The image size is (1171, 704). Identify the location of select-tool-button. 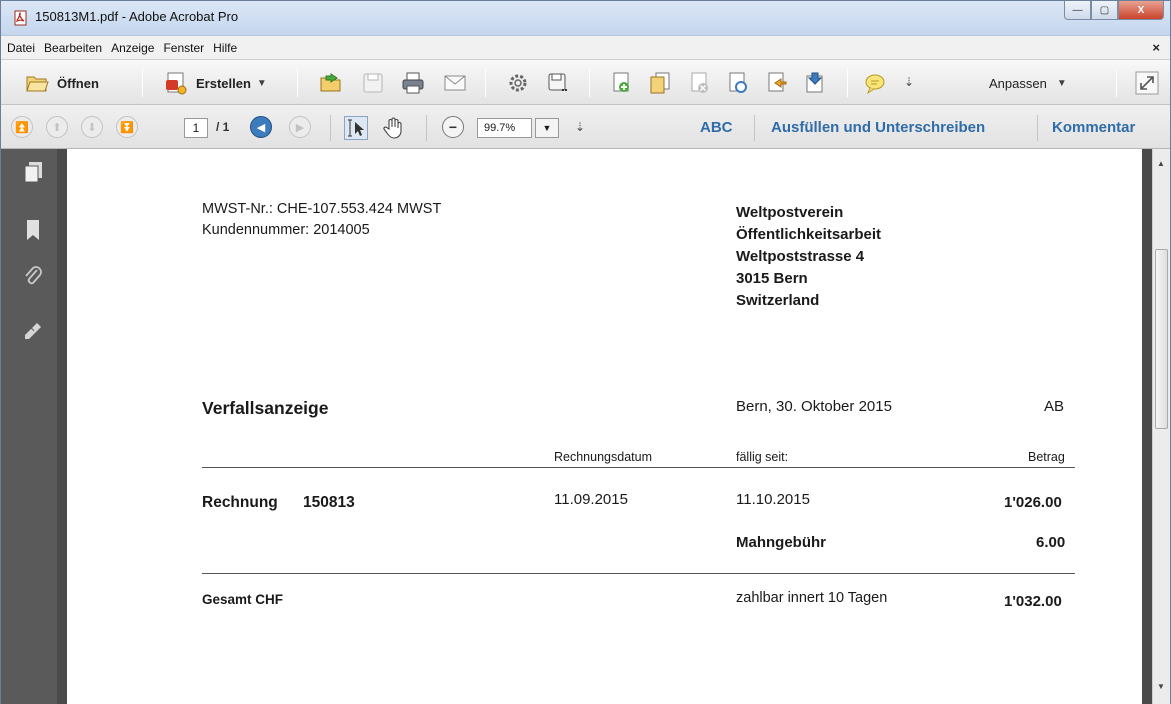
(356, 128).